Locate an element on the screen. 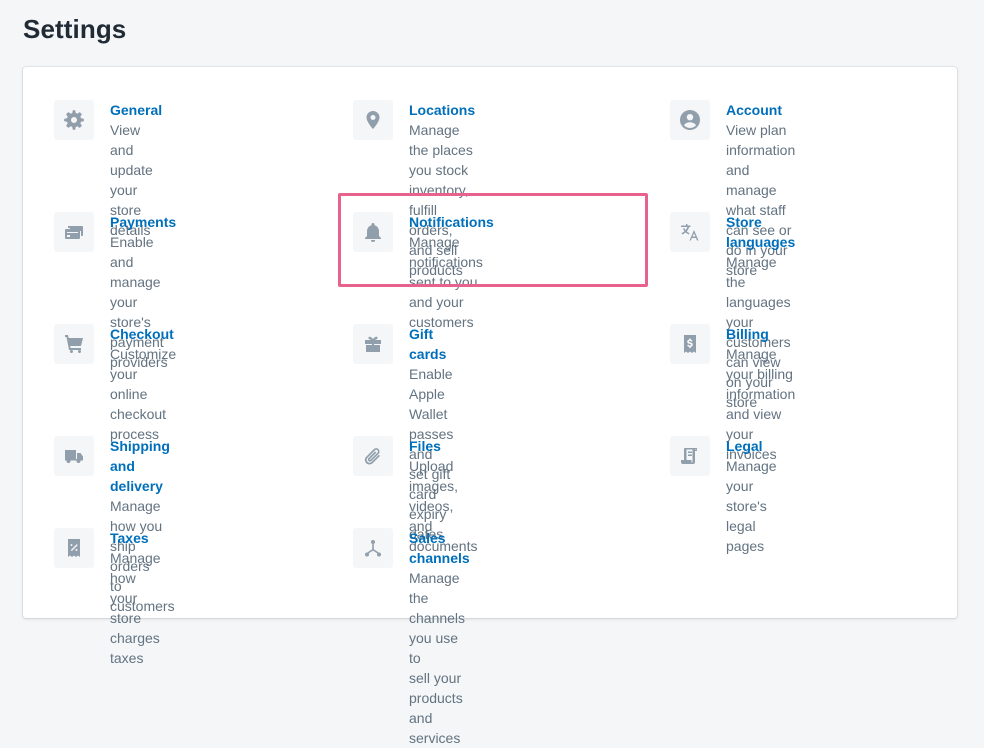 This screenshot has height=748, width=984. settings-item-title: Account is located at coordinates (754, 110).